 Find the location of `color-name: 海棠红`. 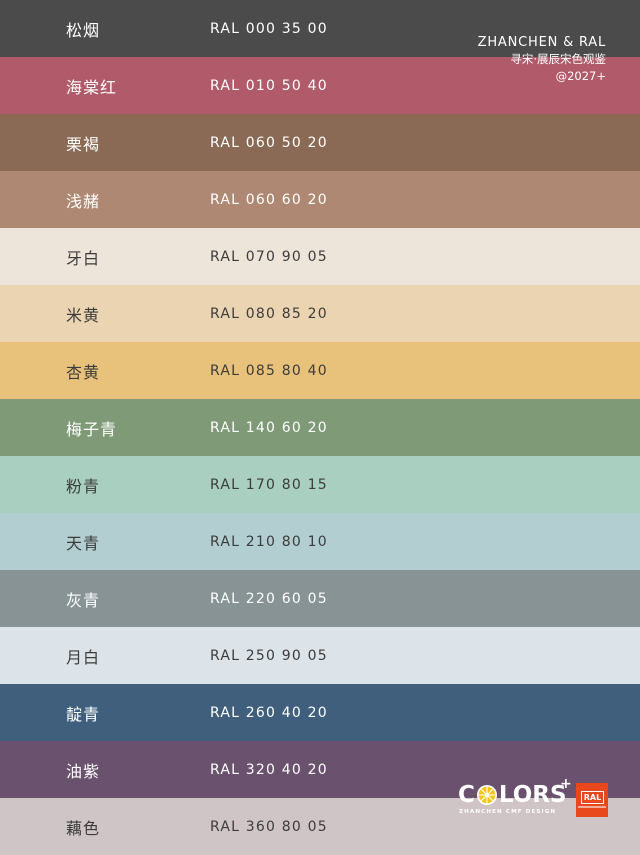

color-name: 海棠红 is located at coordinates (92, 87).